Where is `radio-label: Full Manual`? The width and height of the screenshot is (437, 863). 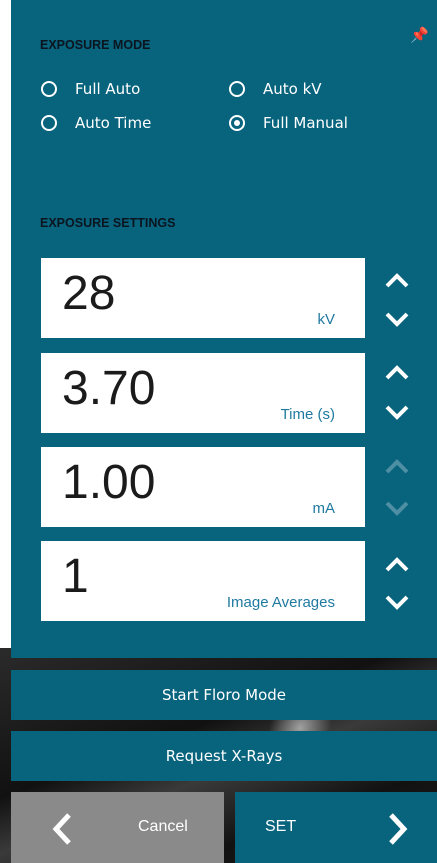
radio-label: Full Manual is located at coordinates (305, 123).